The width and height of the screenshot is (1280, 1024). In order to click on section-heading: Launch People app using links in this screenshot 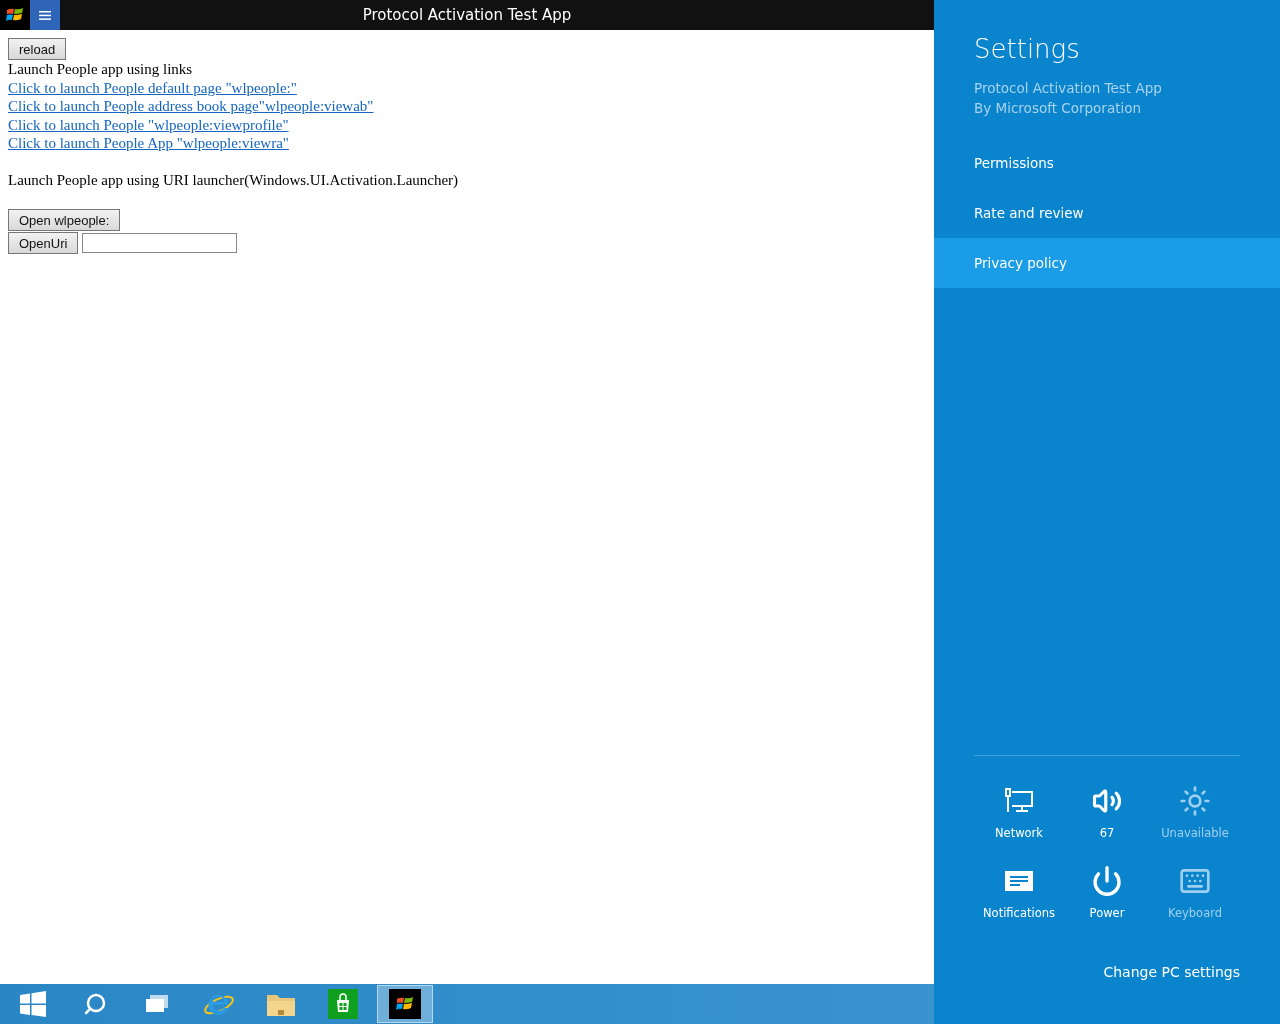, I will do `click(100, 69)`.